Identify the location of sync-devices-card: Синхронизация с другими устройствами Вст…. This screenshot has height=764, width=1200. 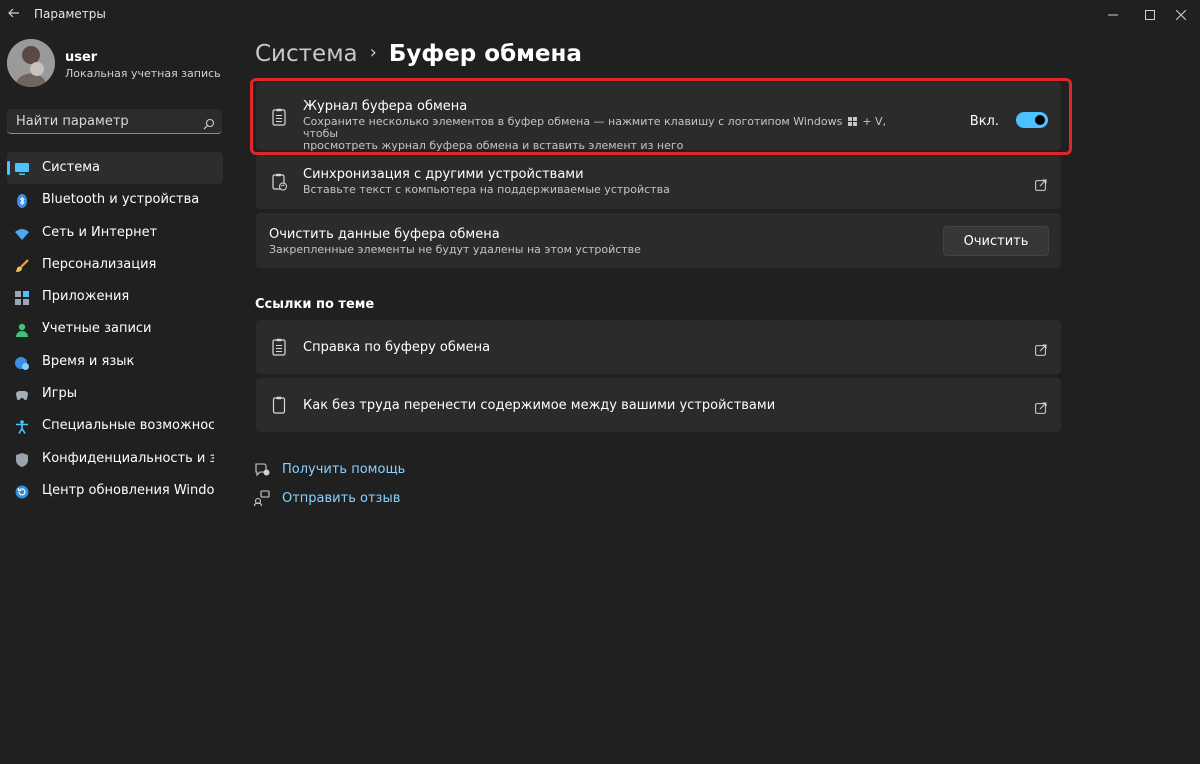
(658, 182).